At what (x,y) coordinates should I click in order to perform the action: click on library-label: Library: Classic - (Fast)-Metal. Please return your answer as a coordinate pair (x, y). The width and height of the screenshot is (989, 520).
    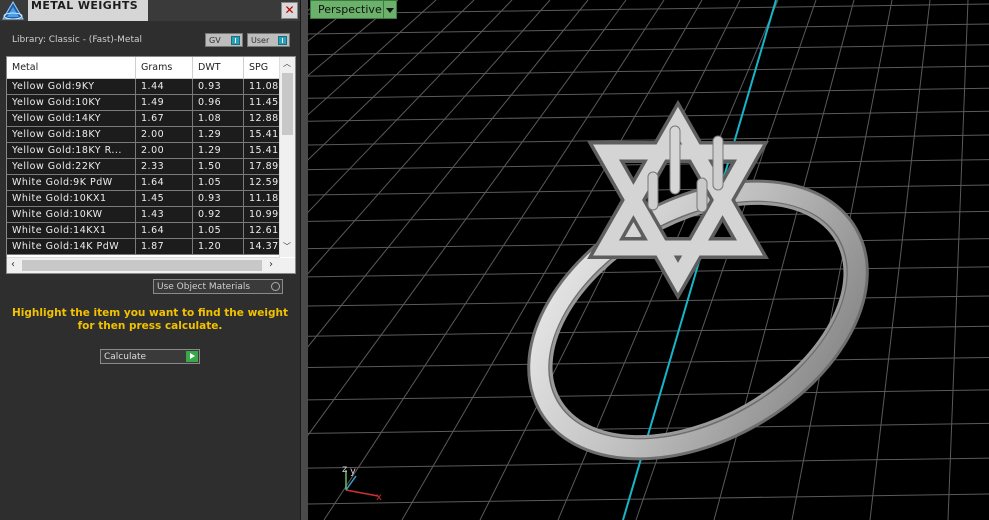
    Looking at the image, I should click on (77, 40).